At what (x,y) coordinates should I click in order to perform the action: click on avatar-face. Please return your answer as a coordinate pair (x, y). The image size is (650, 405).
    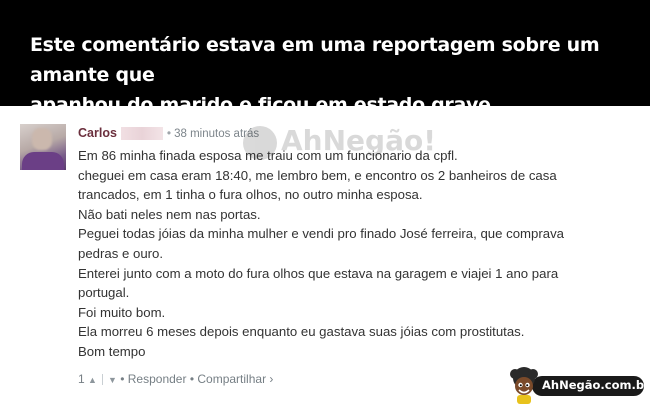
    Looking at the image, I should click on (42, 139).